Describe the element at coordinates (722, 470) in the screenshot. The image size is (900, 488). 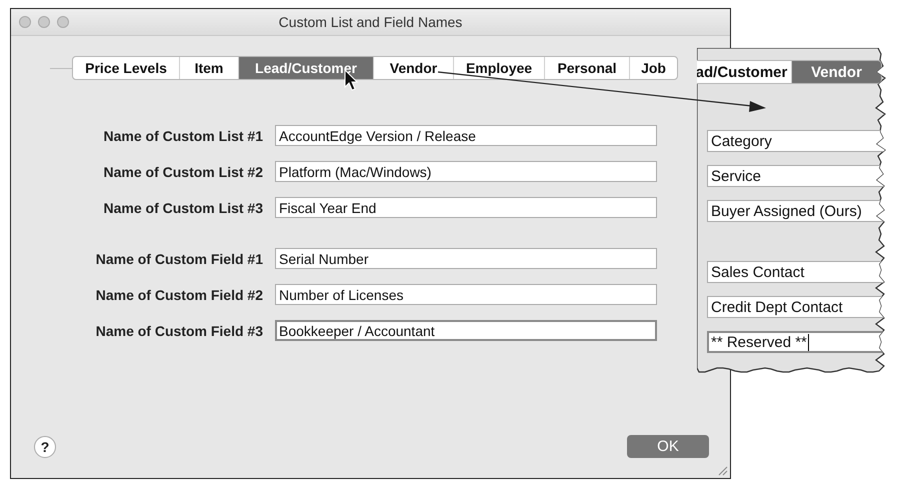
I see `resize-grip-icon` at that location.